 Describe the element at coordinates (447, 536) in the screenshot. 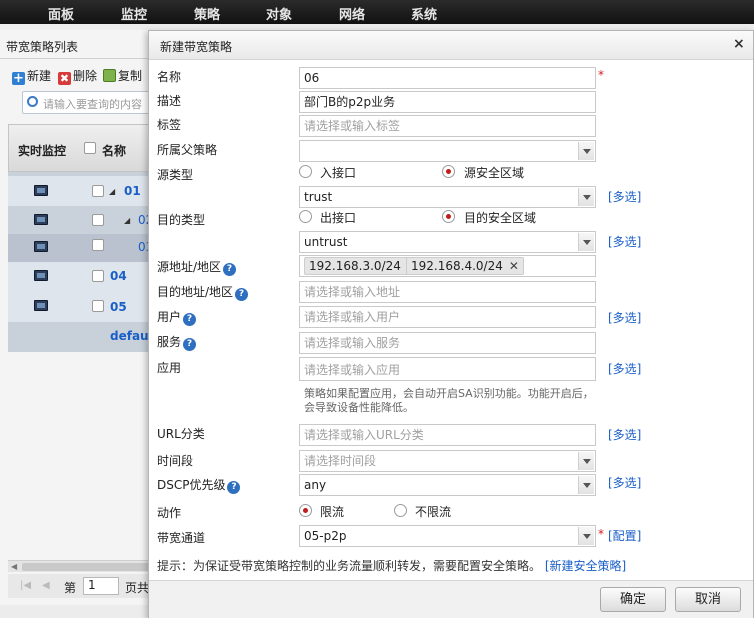

I see `channel-select: 05-p2p` at that location.